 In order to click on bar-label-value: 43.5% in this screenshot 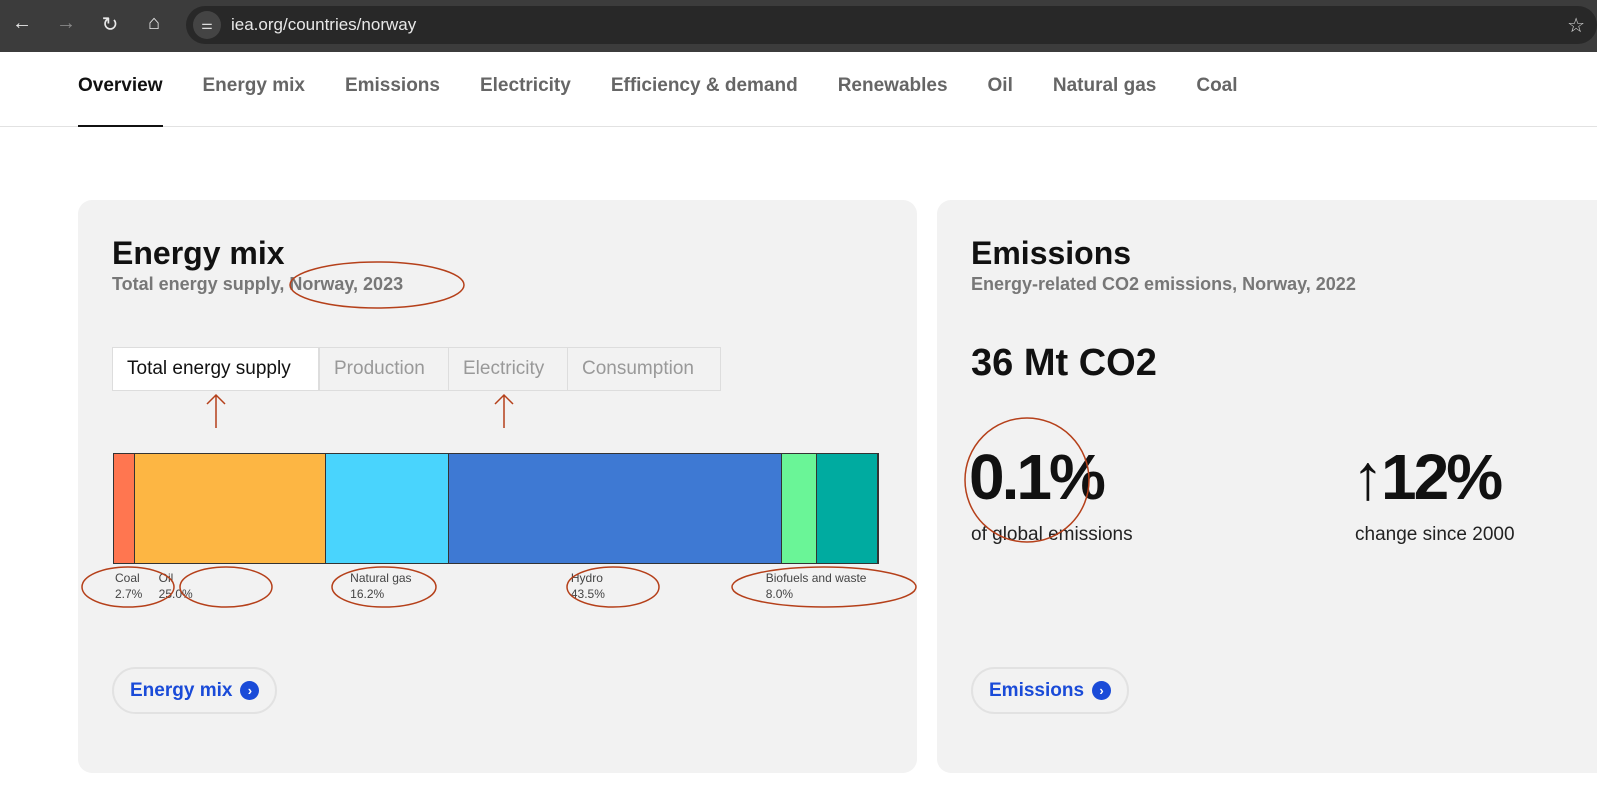, I will do `click(587, 594)`.